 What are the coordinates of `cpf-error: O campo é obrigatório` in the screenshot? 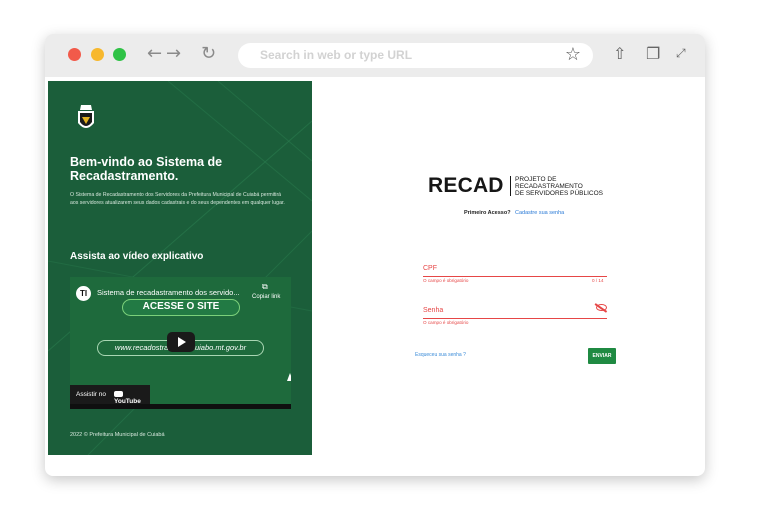 It's located at (446, 280).